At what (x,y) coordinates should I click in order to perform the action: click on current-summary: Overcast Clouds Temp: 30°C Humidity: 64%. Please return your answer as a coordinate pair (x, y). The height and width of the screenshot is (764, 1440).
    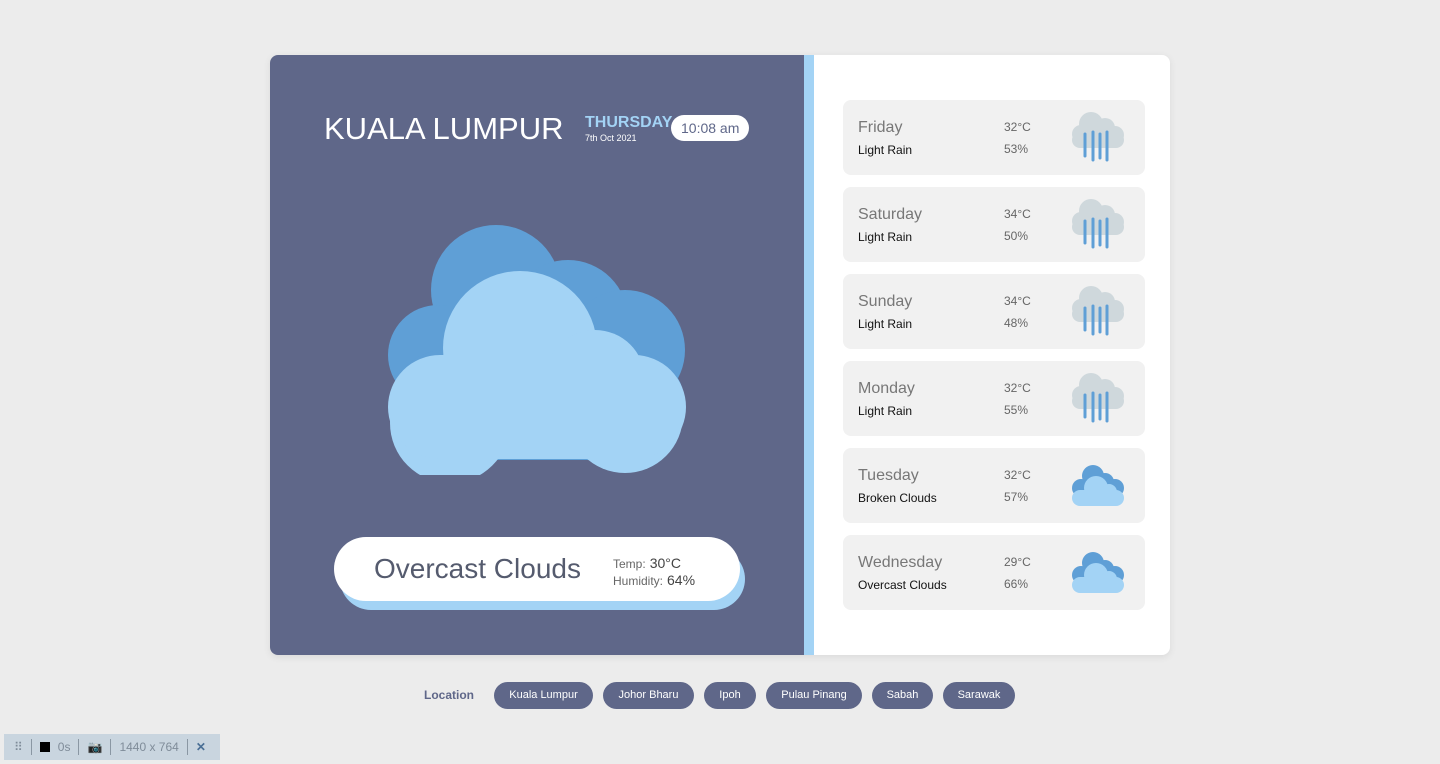
    Looking at the image, I should click on (537, 569).